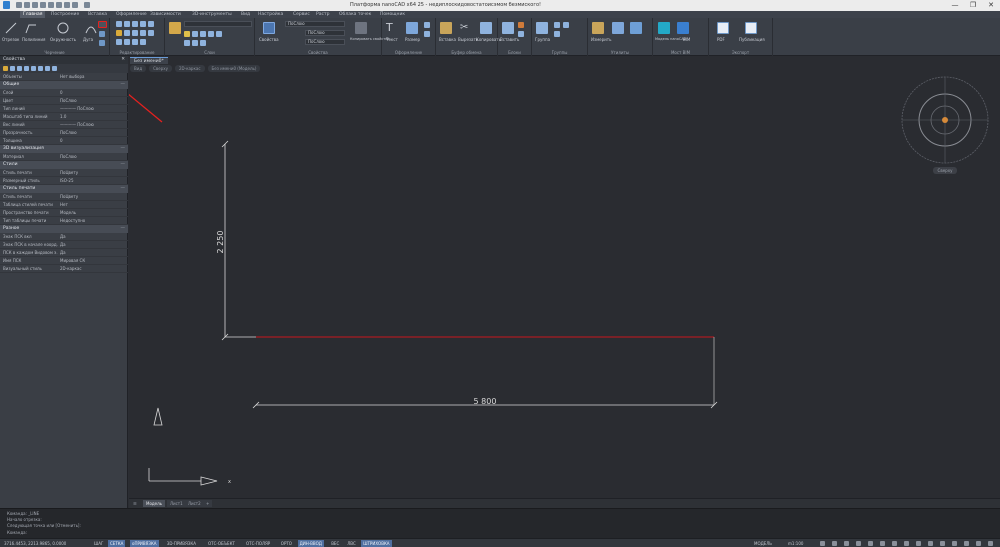 The image size is (1000, 547). What do you see at coordinates (35, 543) in the screenshot?
I see `coordinates: 3716.4453, 2213.9865, 0.0000` at bounding box center [35, 543].